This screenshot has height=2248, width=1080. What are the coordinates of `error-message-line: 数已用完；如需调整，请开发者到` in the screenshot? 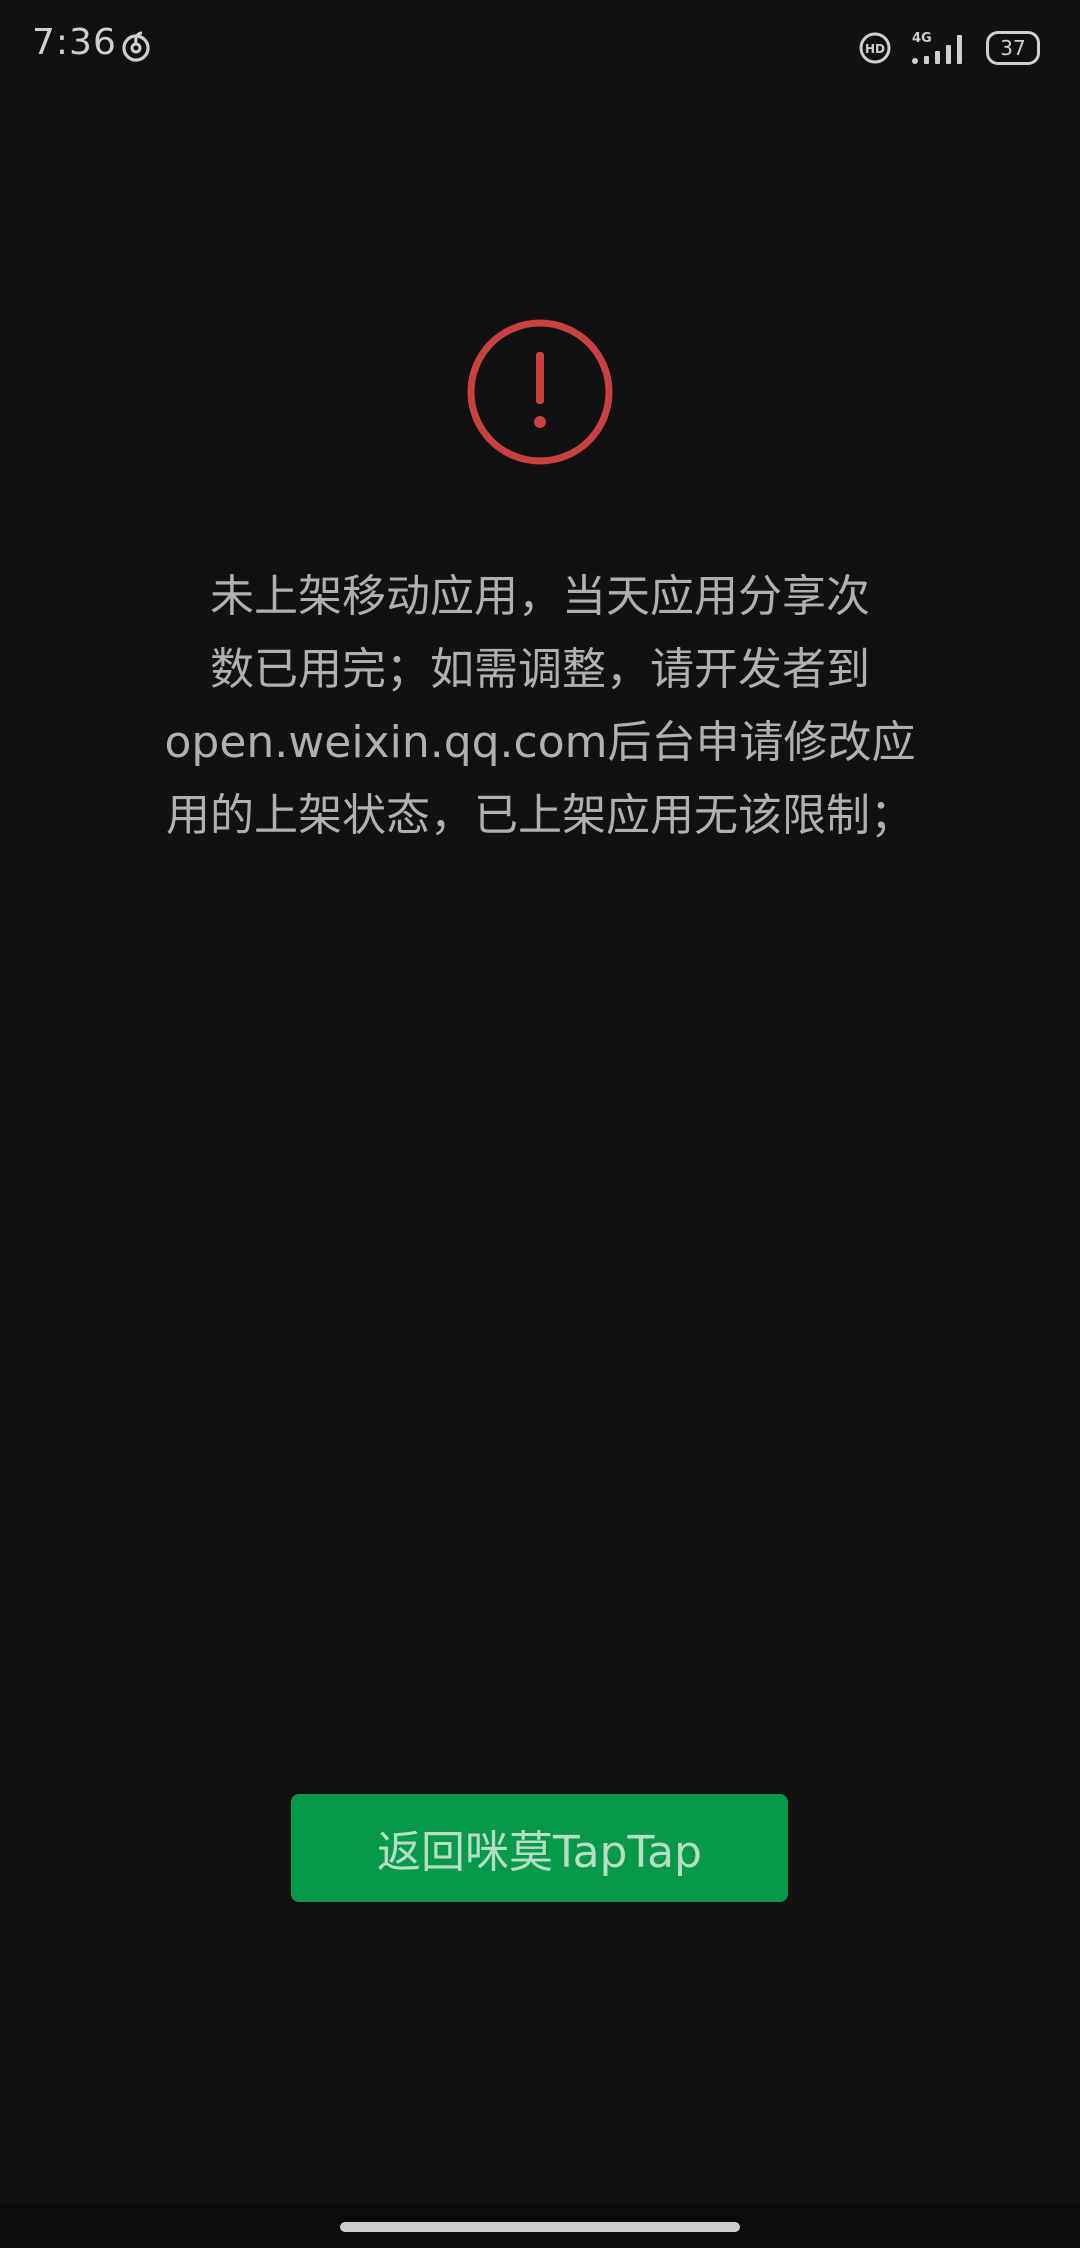 It's located at (540, 669).